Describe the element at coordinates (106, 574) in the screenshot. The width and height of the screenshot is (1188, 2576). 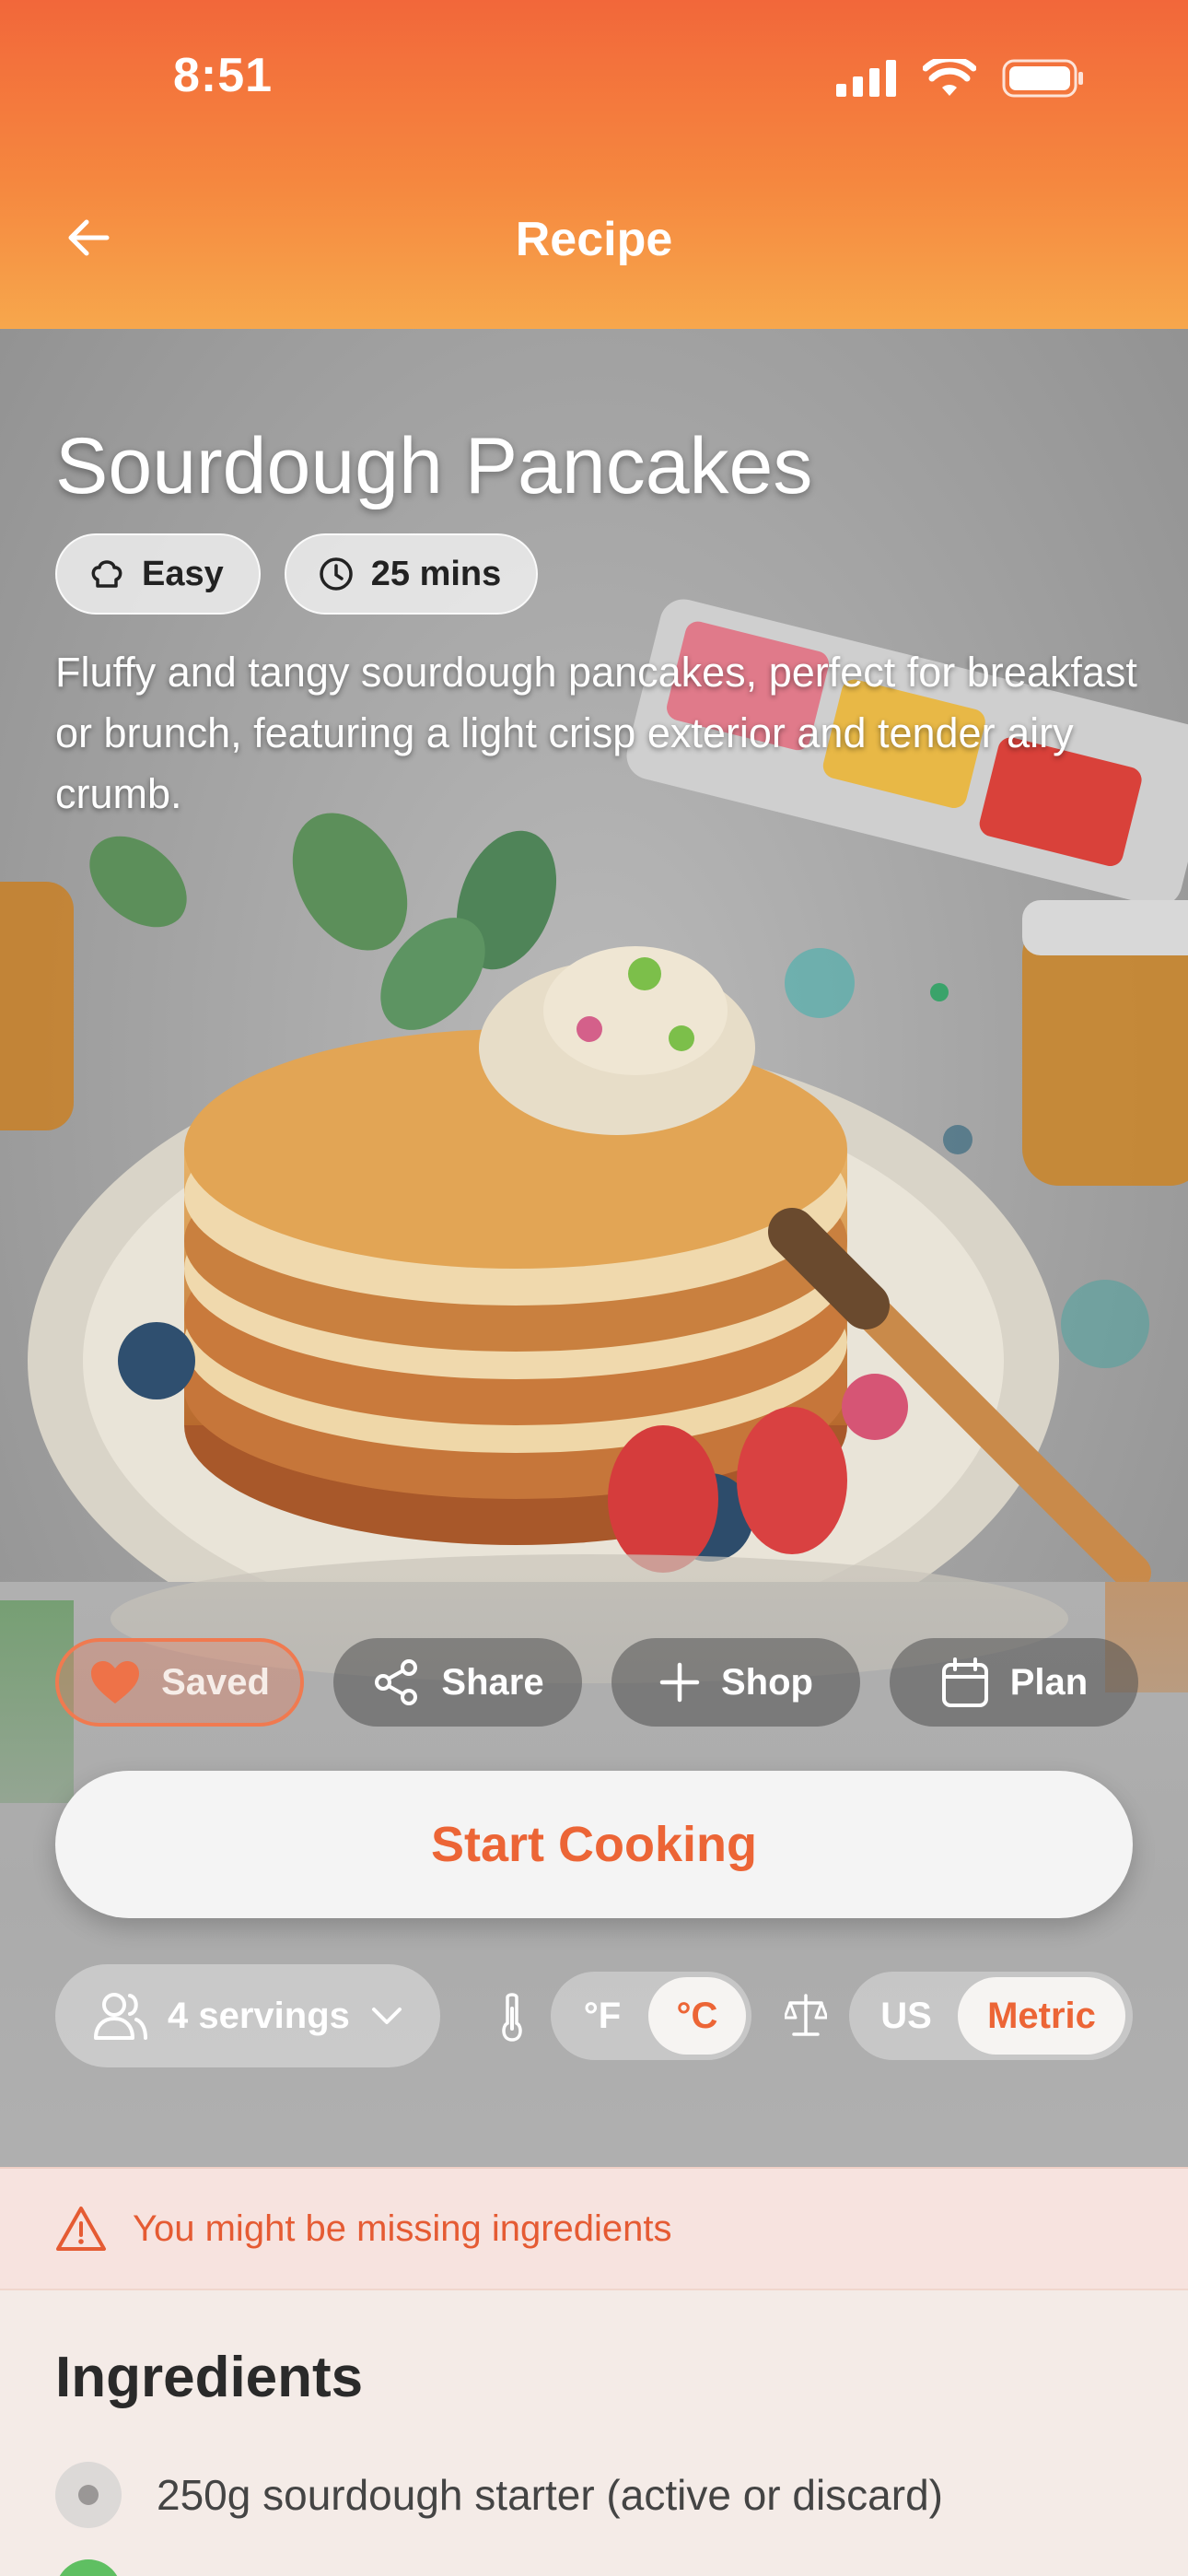
I see `chef-hat-icon` at that location.